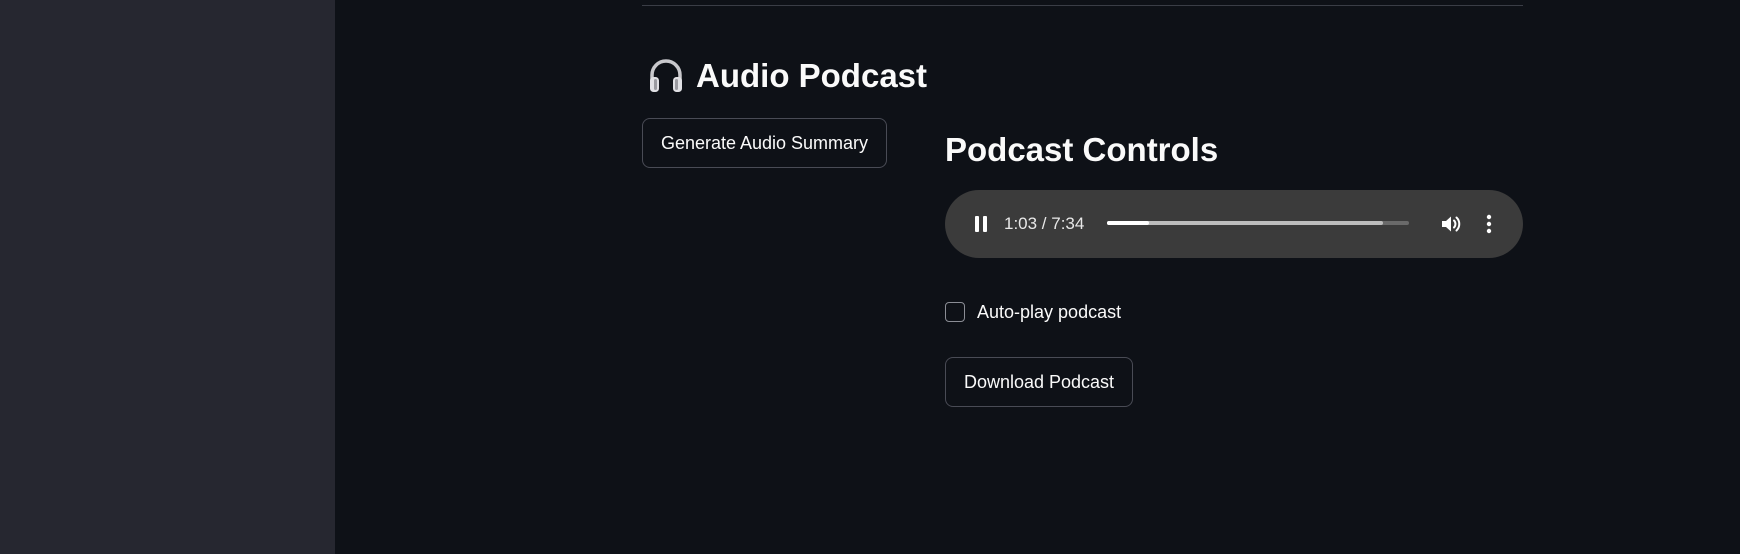 The width and height of the screenshot is (1740, 554). I want to click on generate-audio-summary-button: Generate Audio Summary, so click(764, 143).